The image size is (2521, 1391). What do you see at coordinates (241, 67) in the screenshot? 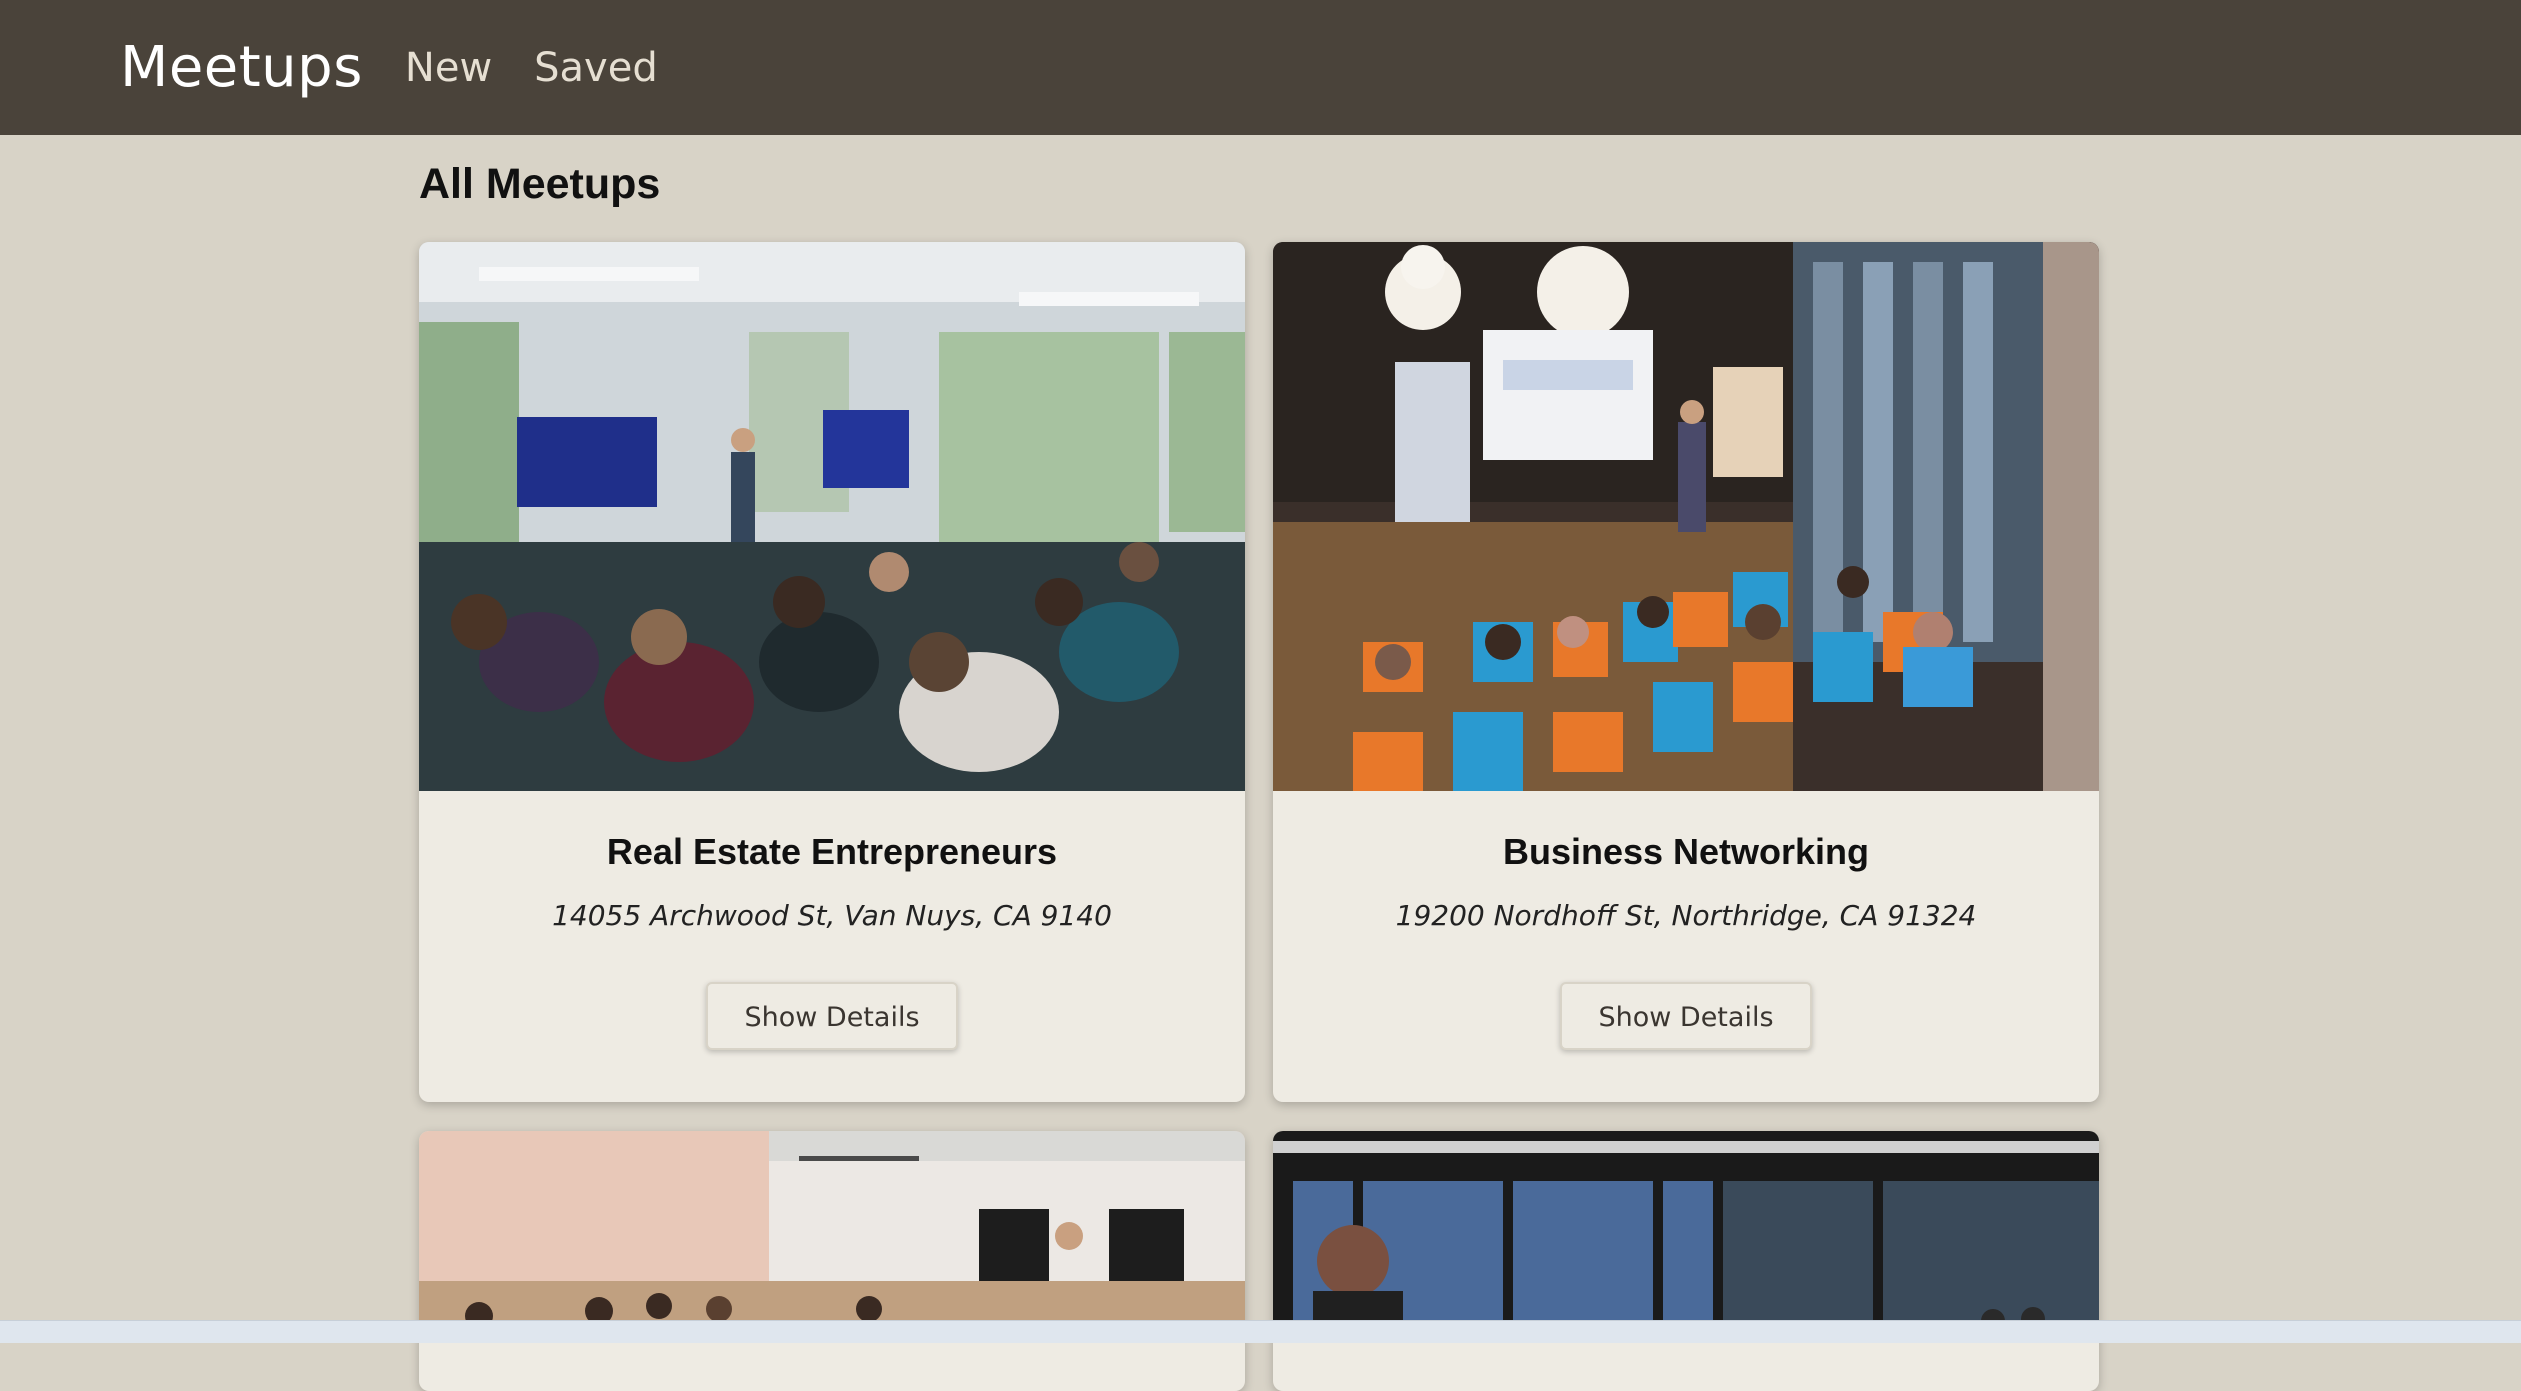
I see `brand-logo-link: Meetups` at bounding box center [241, 67].